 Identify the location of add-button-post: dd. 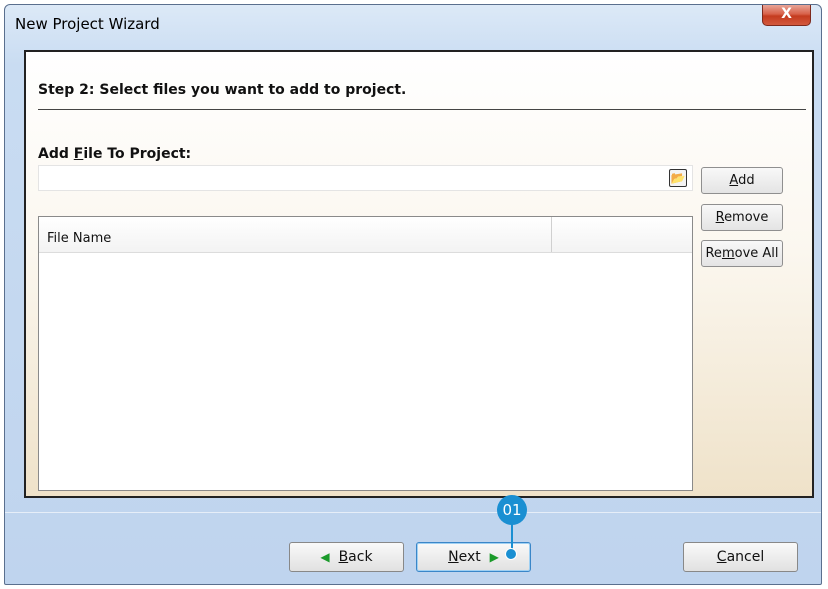
(746, 180).